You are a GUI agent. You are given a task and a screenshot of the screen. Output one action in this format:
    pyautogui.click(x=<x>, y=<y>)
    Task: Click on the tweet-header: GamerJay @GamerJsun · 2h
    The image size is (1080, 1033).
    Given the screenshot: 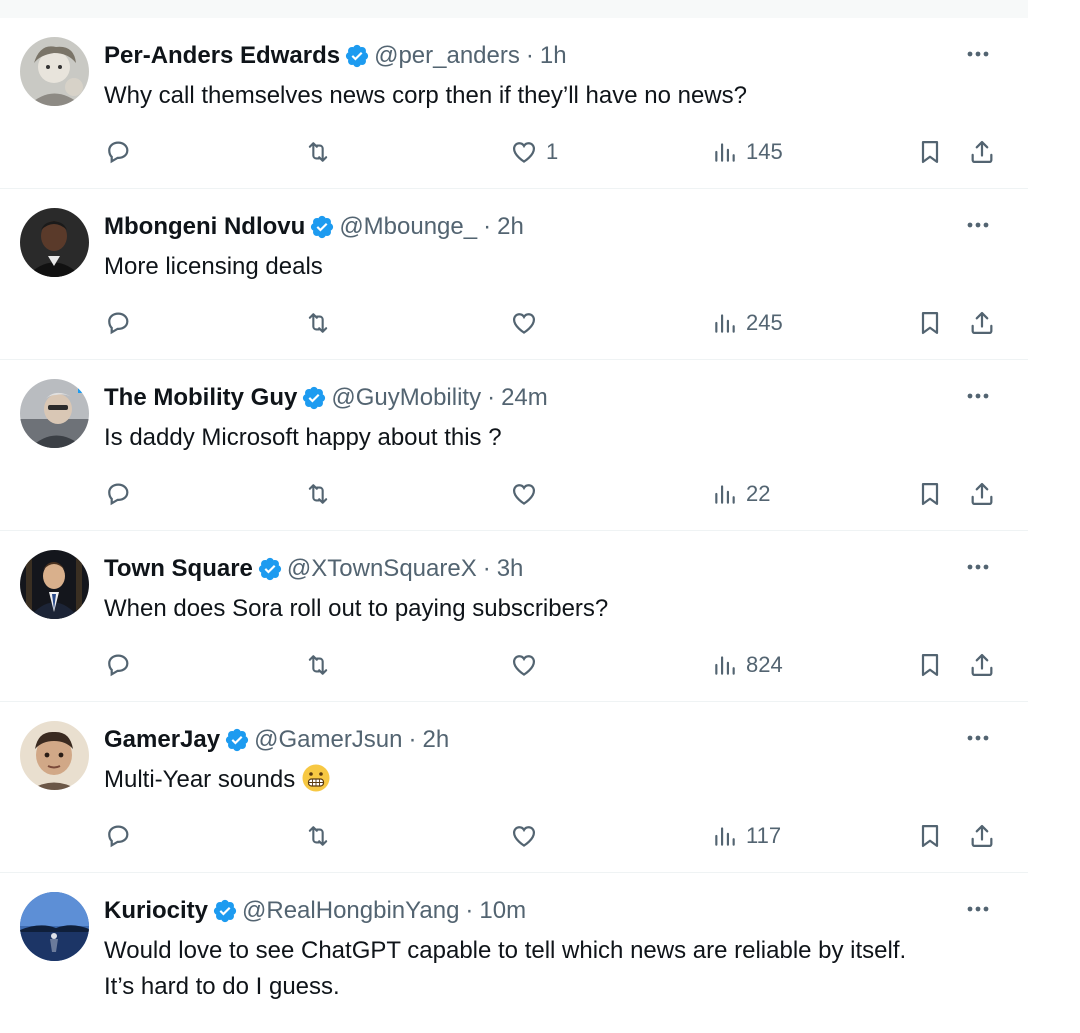 What is the action you would take?
    pyautogui.click(x=276, y=740)
    